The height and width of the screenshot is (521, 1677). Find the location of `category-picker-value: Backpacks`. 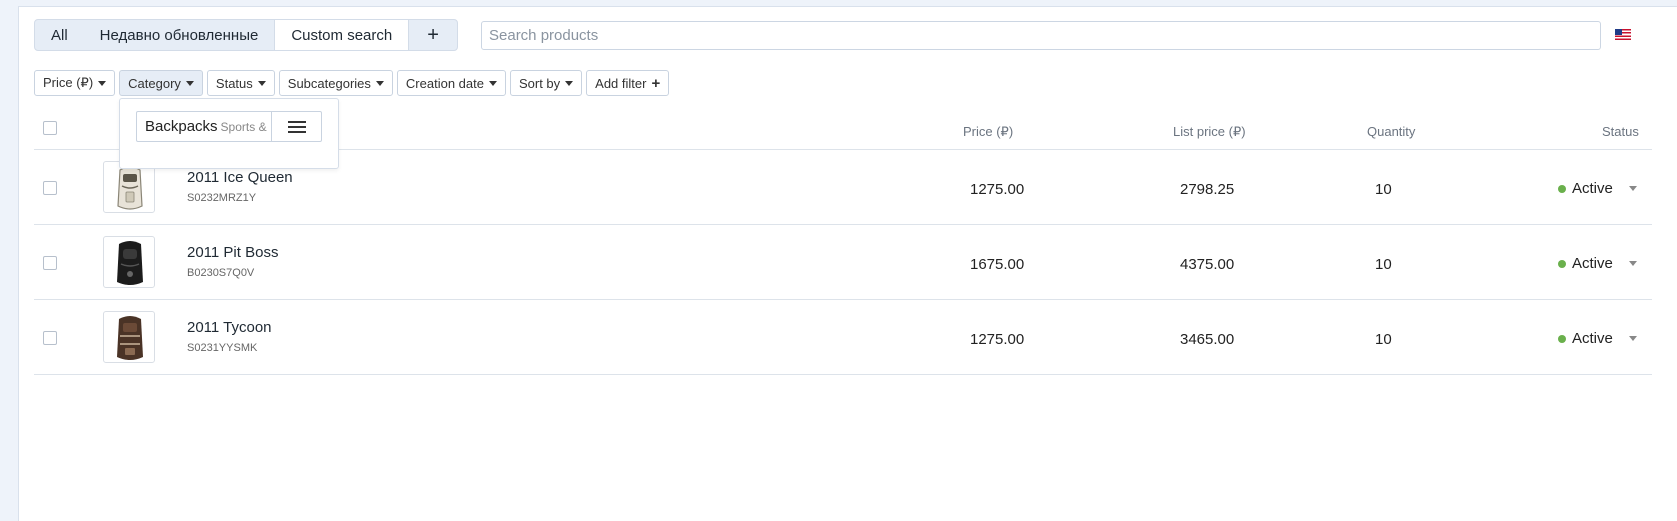

category-picker-value: Backpacks is located at coordinates (181, 126).